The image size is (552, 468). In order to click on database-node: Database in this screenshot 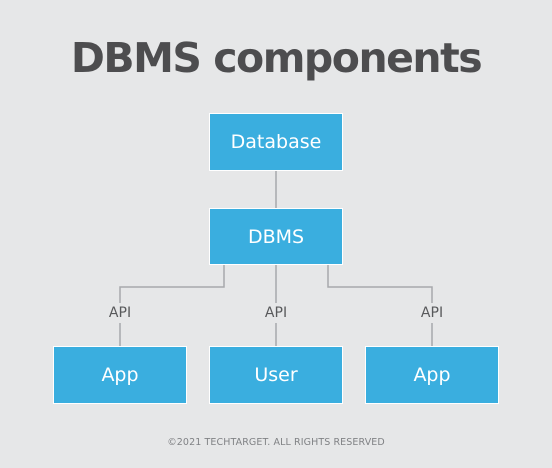, I will do `click(276, 142)`.